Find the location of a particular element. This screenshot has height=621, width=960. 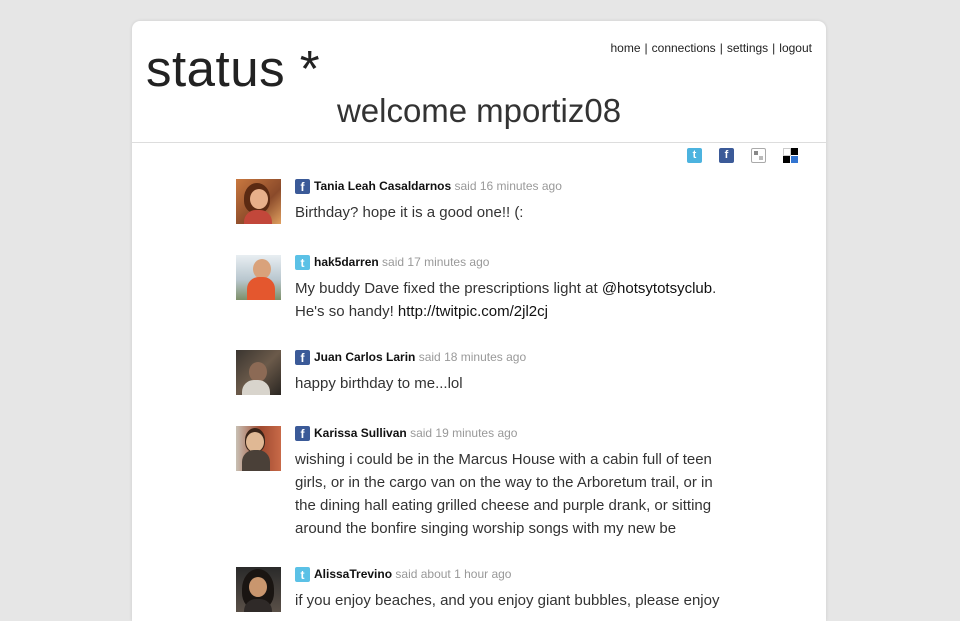

nav-connections-link: connections is located at coordinates (684, 48).